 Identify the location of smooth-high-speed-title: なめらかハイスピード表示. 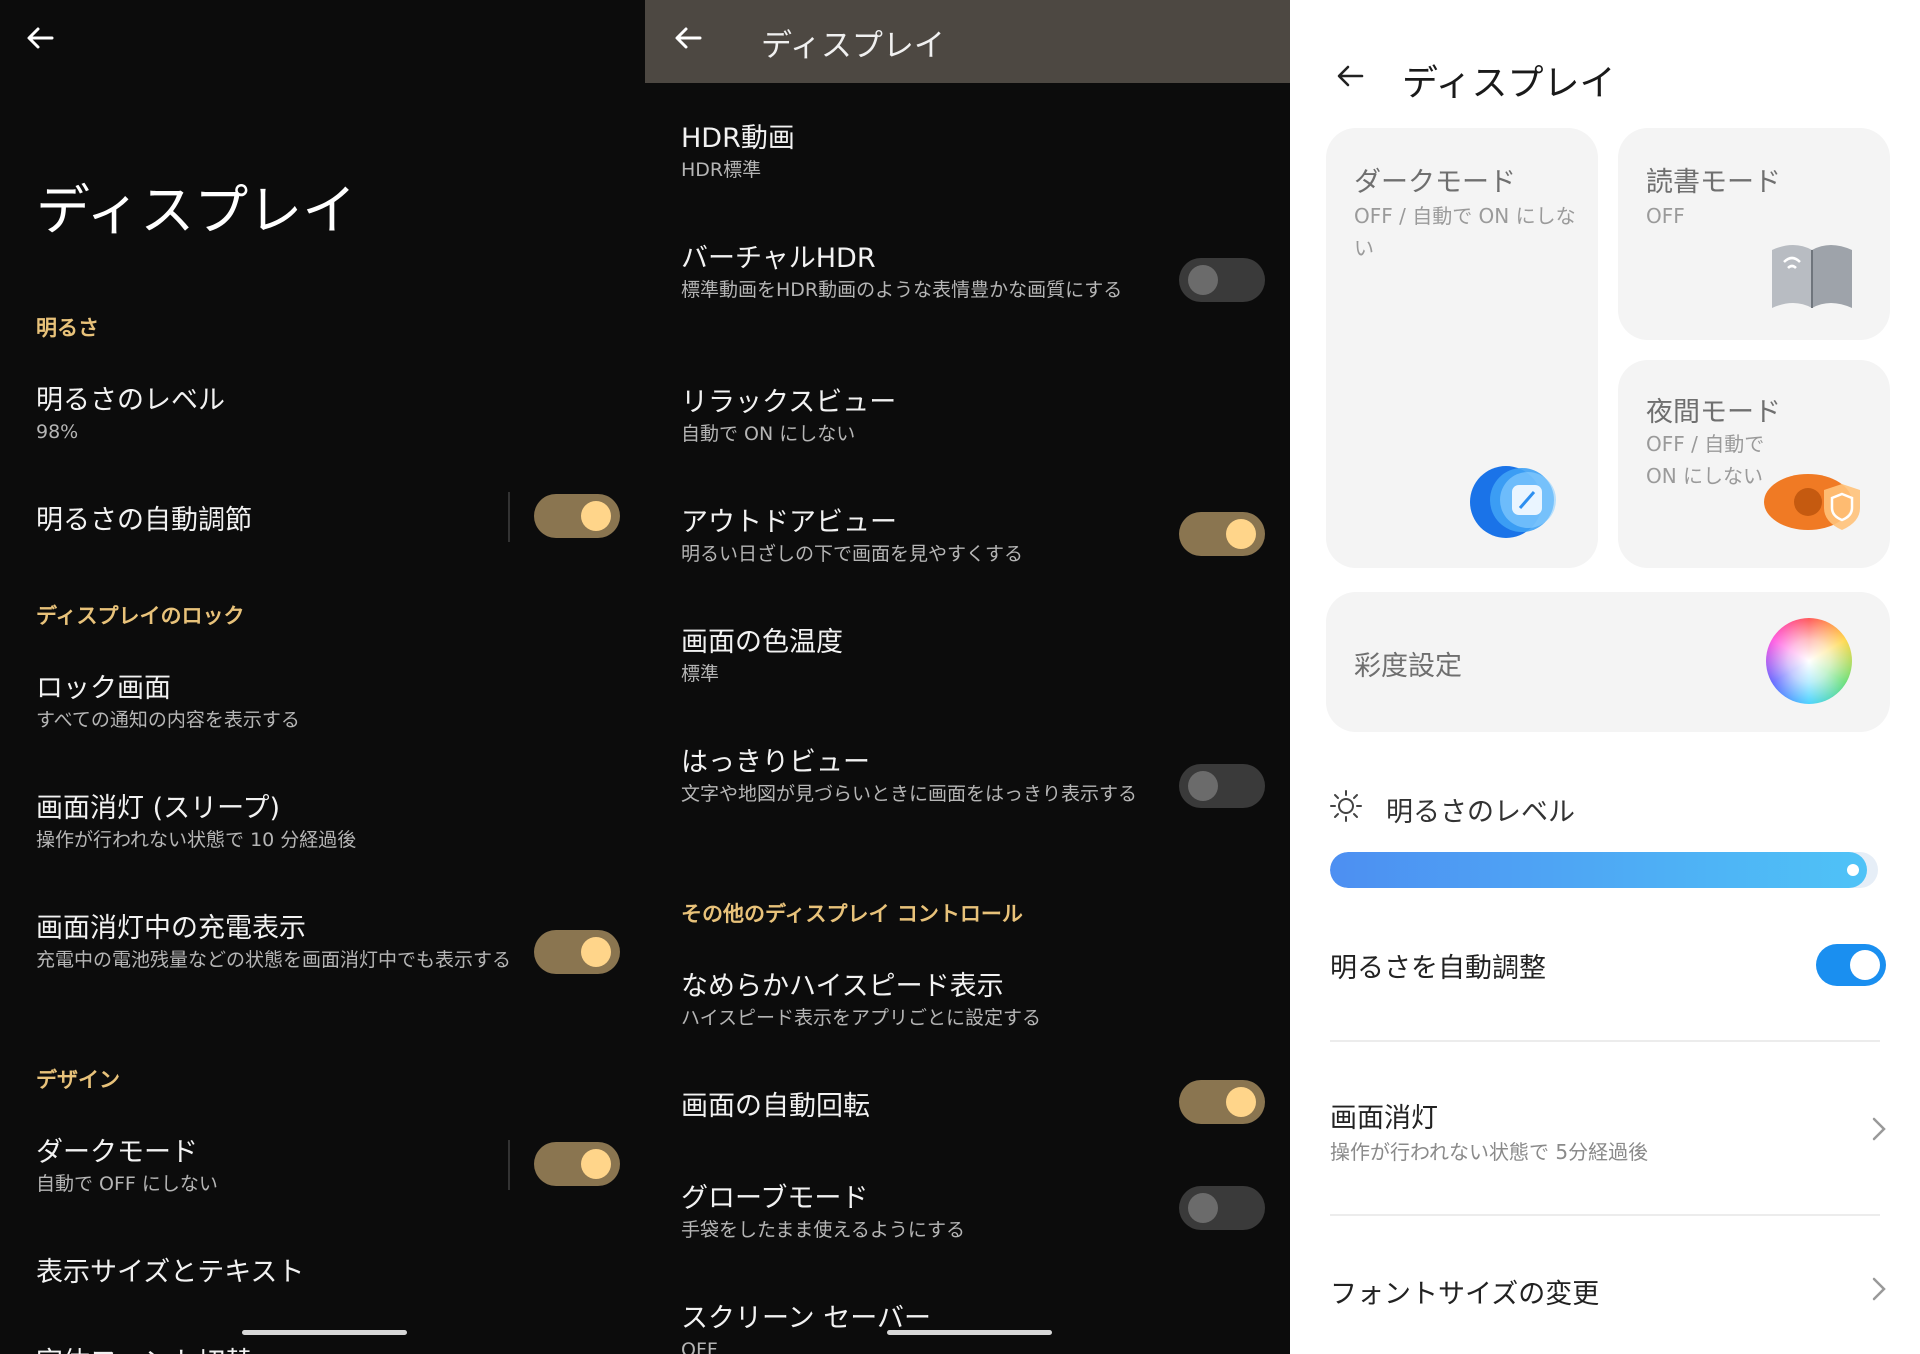
(842, 986).